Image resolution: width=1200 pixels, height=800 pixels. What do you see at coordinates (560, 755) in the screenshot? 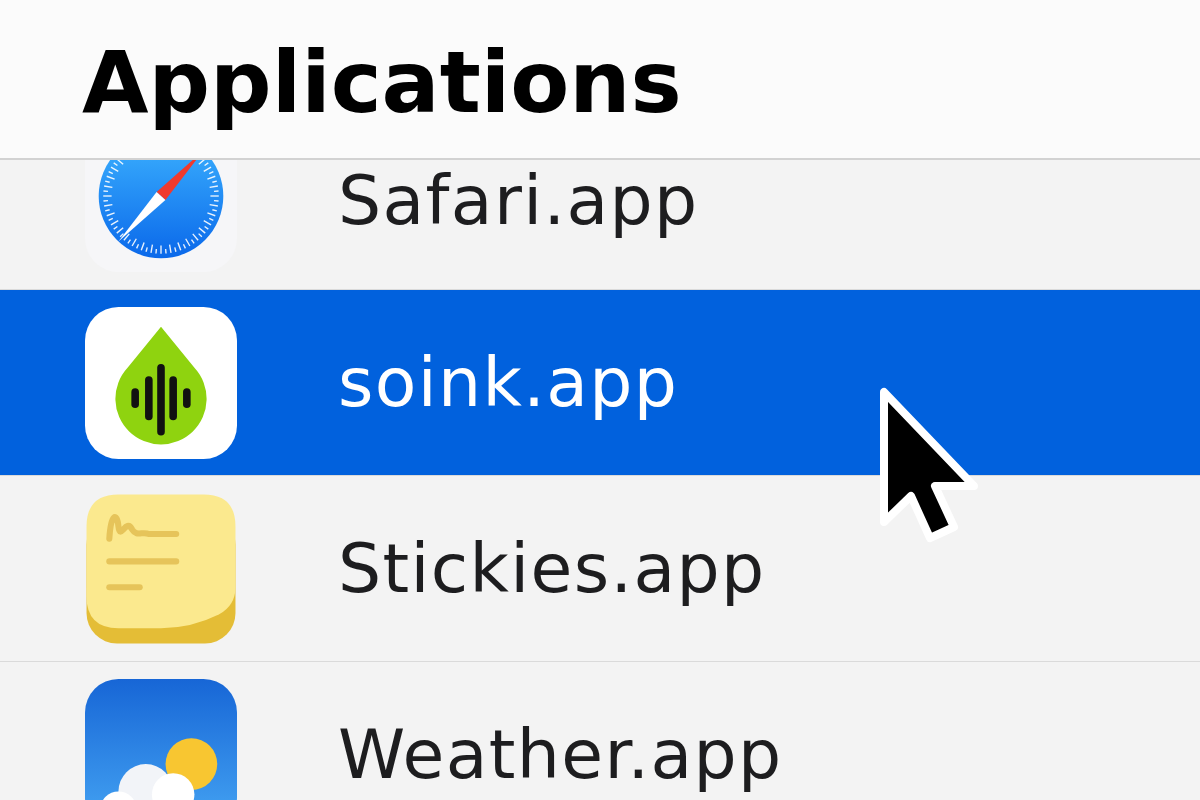
I see `file-name: Weather.app` at bounding box center [560, 755].